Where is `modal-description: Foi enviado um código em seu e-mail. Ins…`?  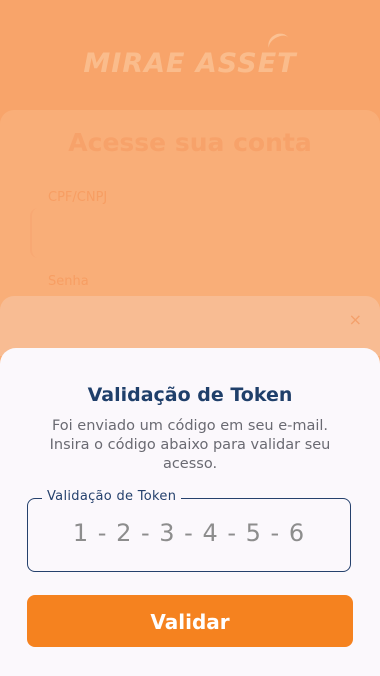 modal-description: Foi enviado um código em seu e-mail. Ins… is located at coordinates (190, 445).